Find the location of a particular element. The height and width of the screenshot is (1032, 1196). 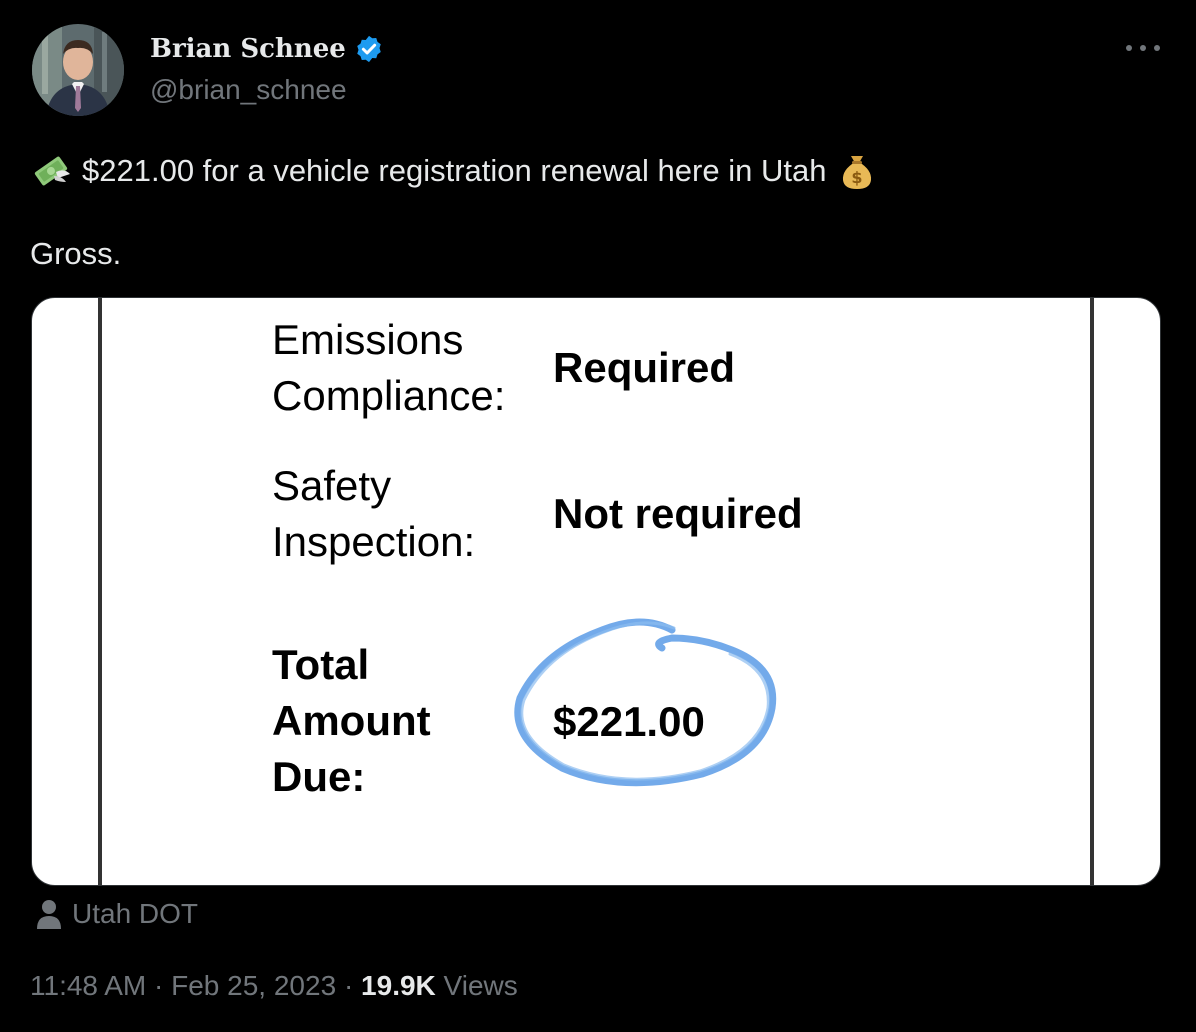

views-count: 19.9K is located at coordinates (398, 985).